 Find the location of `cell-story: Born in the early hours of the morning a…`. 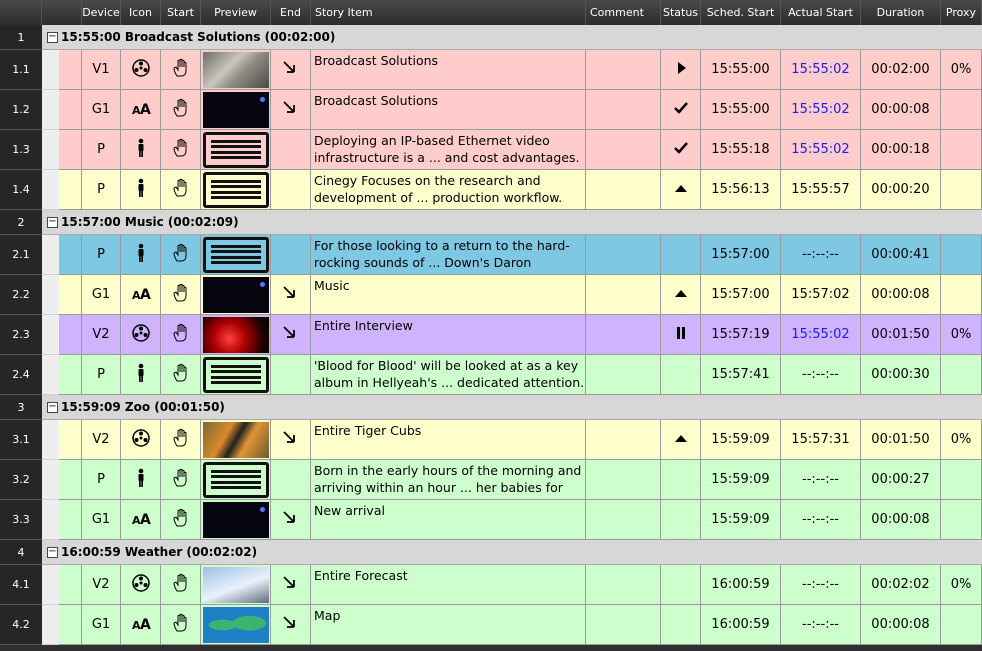

cell-story: Born in the early hours of the morning a… is located at coordinates (448, 480).